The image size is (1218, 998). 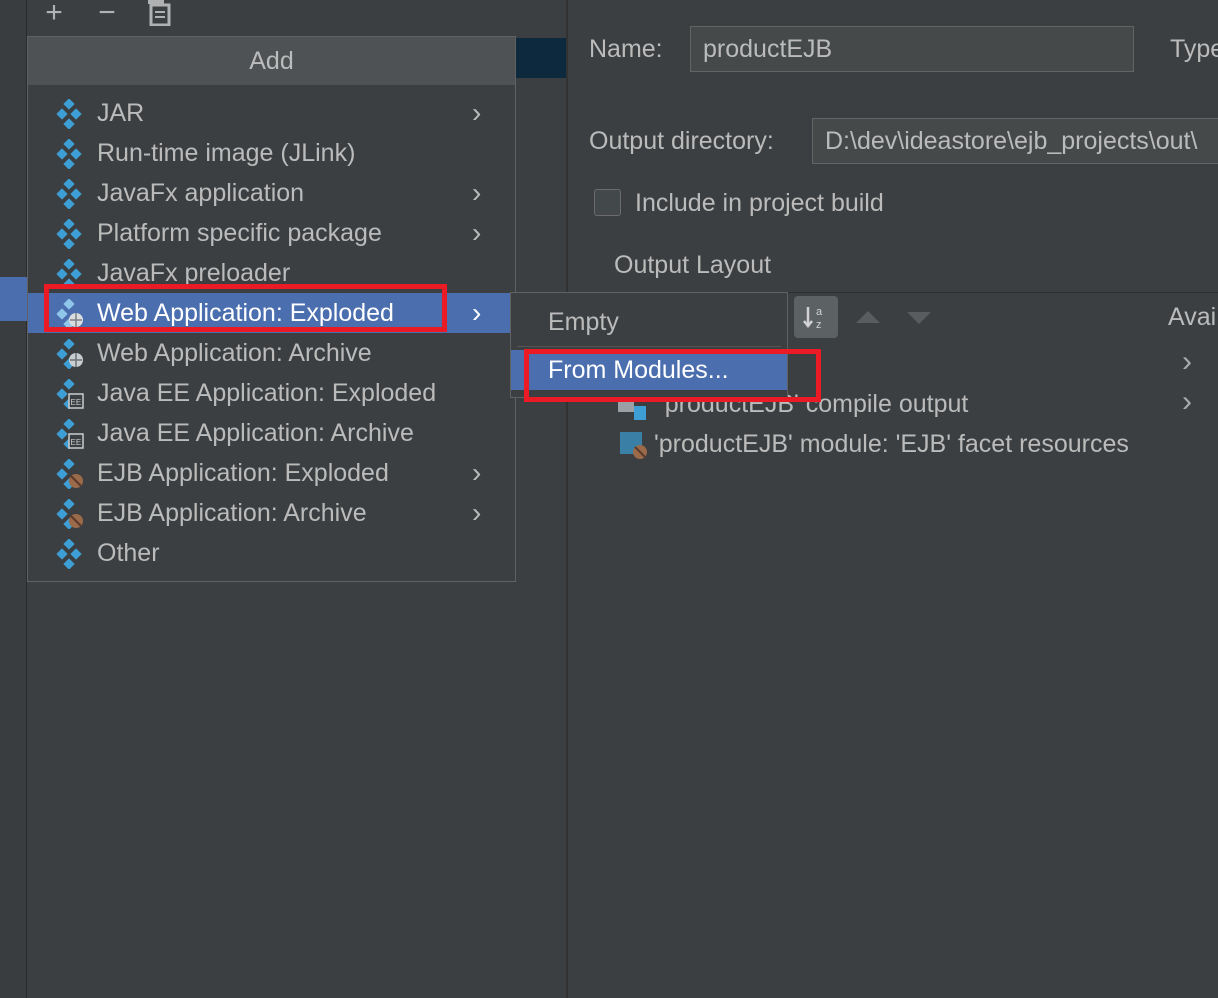 I want to click on menu-item-label: JavaFx preloader, so click(x=194, y=273).